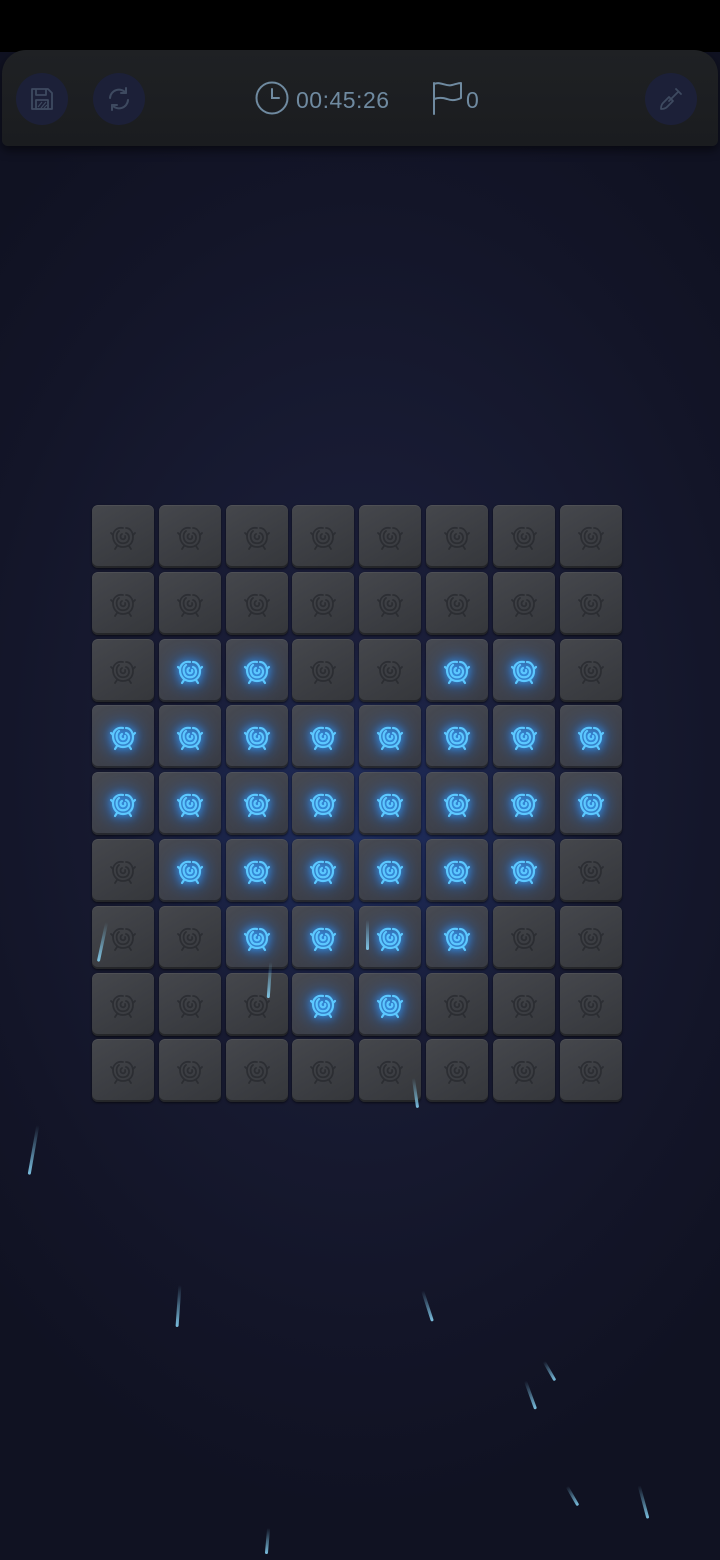 Image resolution: width=720 pixels, height=1560 pixels. What do you see at coordinates (119, 99) in the screenshot?
I see `restart-button` at bounding box center [119, 99].